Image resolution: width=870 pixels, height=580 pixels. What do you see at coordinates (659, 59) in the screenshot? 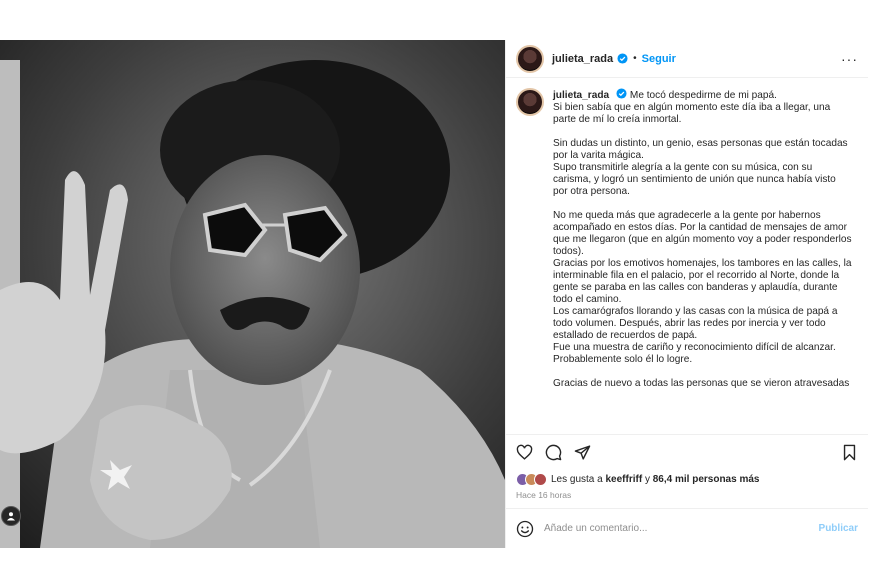
I see `follow-button: Seguir` at bounding box center [659, 59].